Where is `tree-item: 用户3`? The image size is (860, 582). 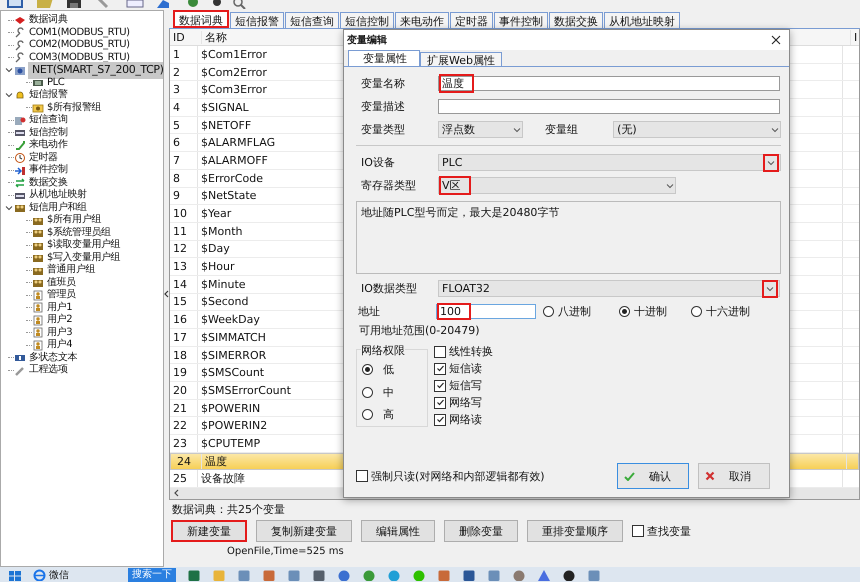
tree-item: 用户3 is located at coordinates (60, 332).